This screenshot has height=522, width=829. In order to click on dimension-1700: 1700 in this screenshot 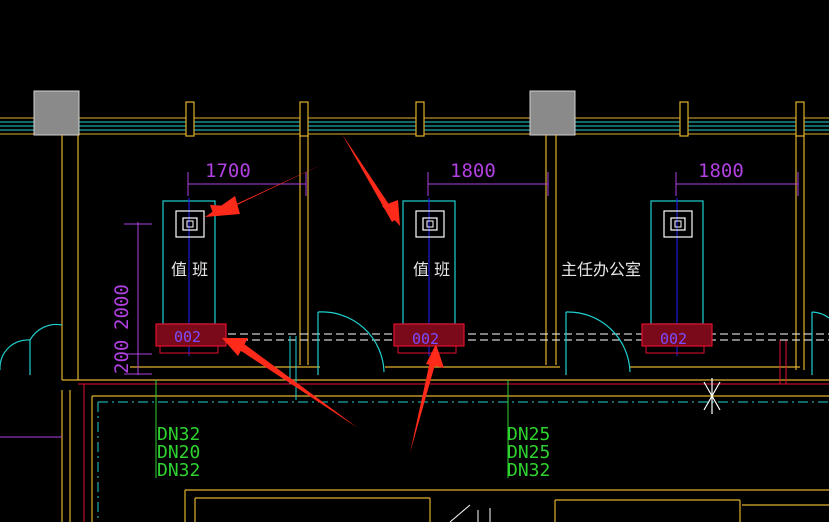, I will do `click(228, 171)`.